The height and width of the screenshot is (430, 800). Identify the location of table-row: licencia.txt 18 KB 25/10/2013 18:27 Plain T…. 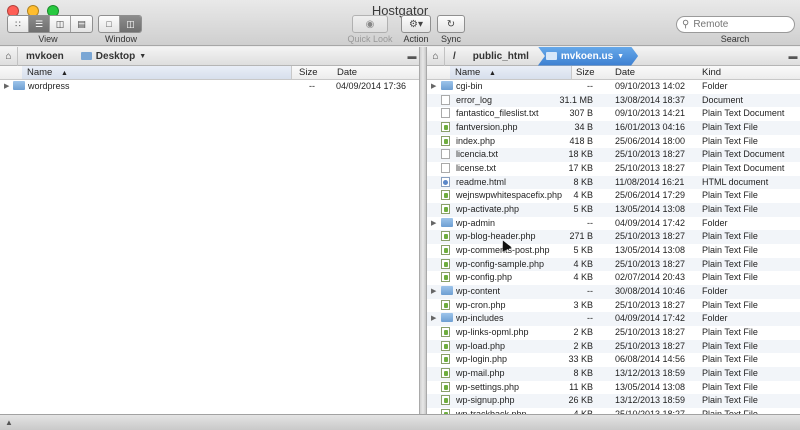
(613, 155).